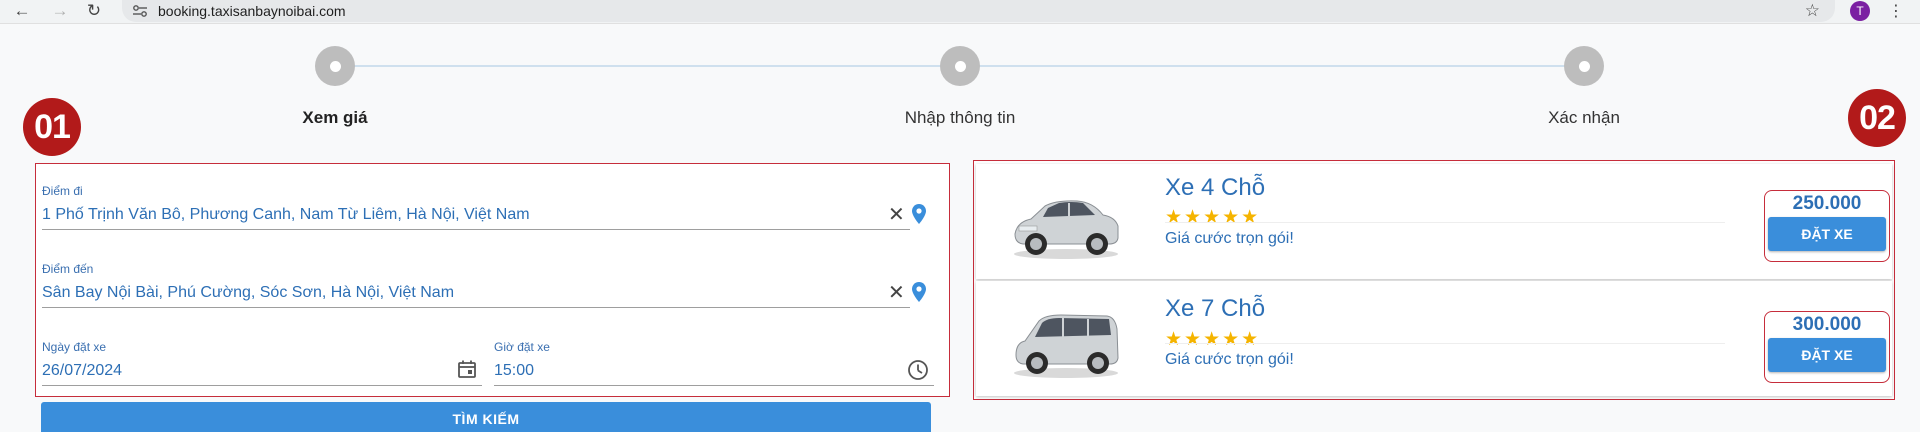 The width and height of the screenshot is (1920, 432). What do you see at coordinates (262, 385) in the screenshot?
I see `date-underline` at bounding box center [262, 385].